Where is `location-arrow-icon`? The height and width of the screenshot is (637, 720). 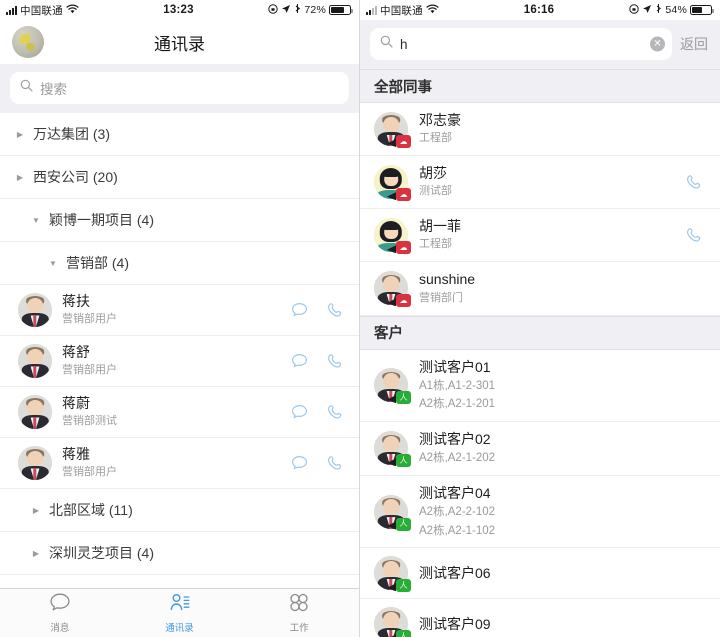
location-arrow-icon is located at coordinates (647, 10).